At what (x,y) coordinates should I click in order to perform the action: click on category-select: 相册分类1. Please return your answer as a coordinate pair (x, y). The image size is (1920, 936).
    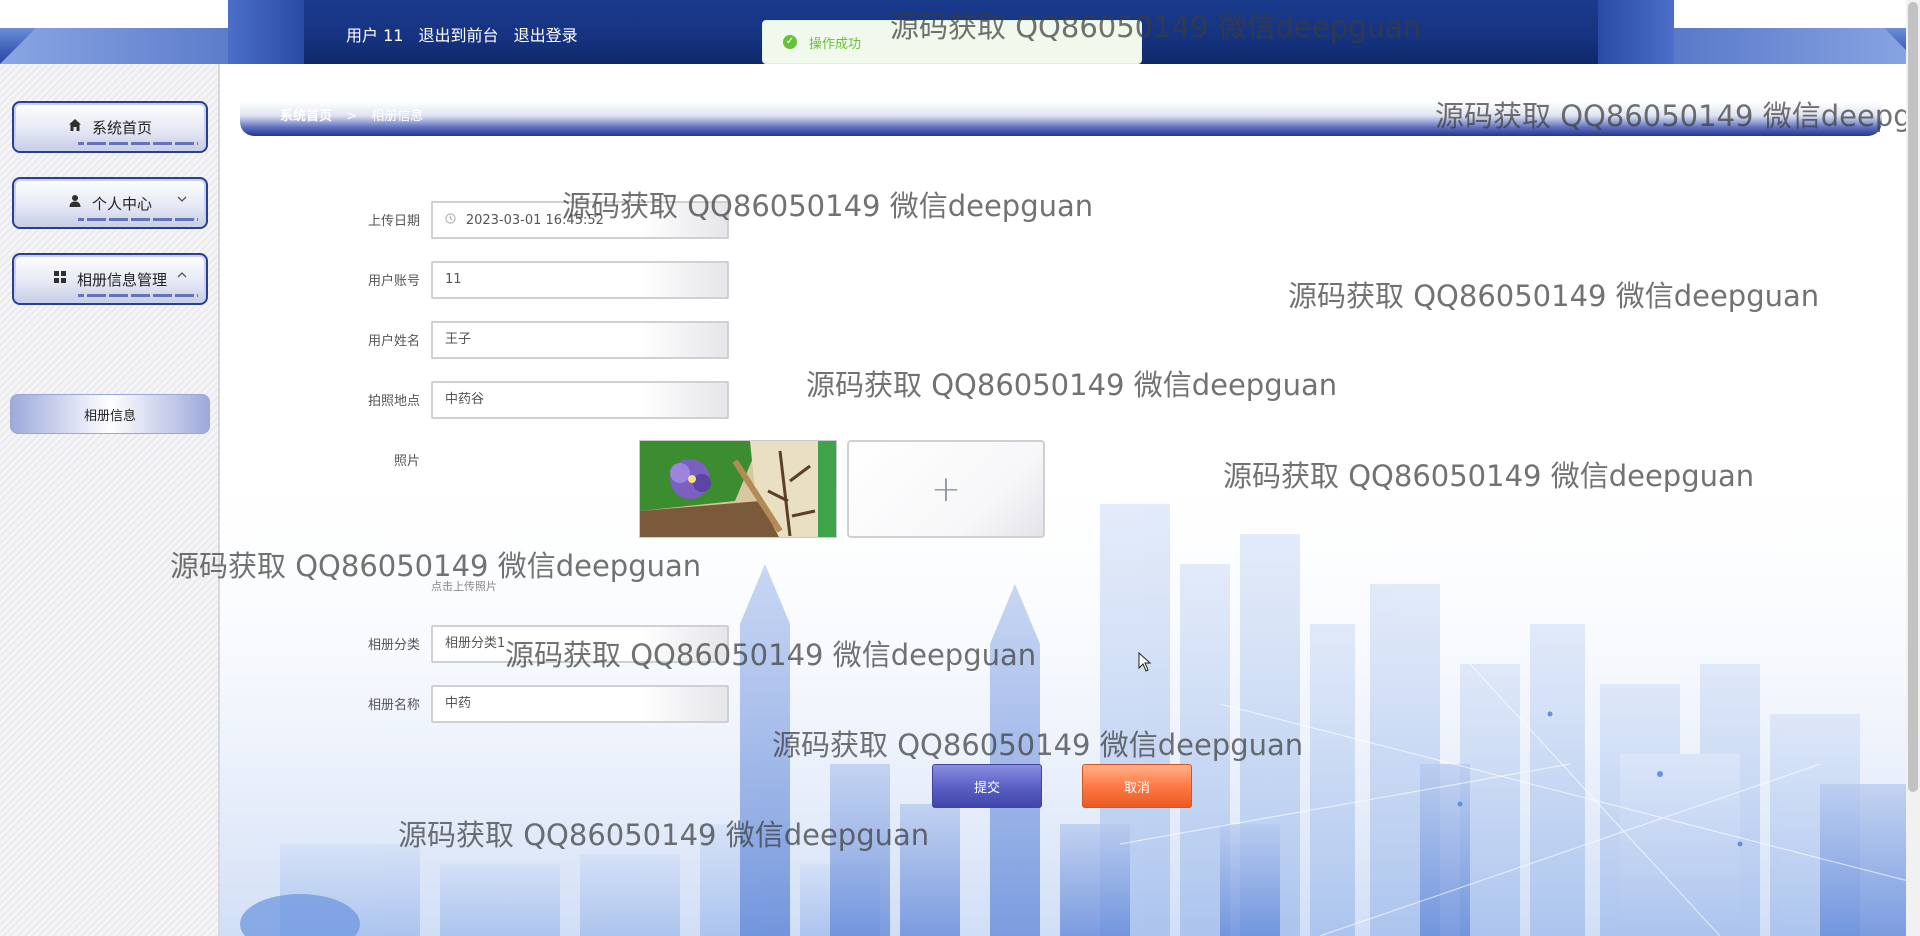
    Looking at the image, I should click on (580, 644).